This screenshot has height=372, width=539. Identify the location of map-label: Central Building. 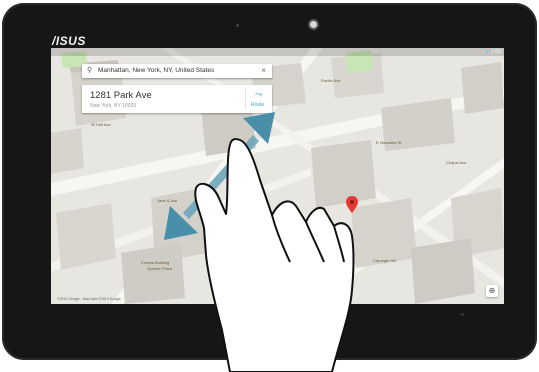
(155, 262).